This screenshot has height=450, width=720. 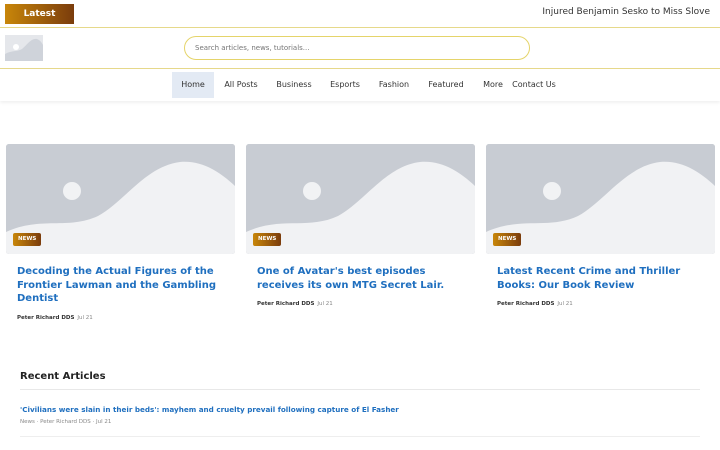 I want to click on nav-item-fashion: Fashion, so click(x=394, y=85).